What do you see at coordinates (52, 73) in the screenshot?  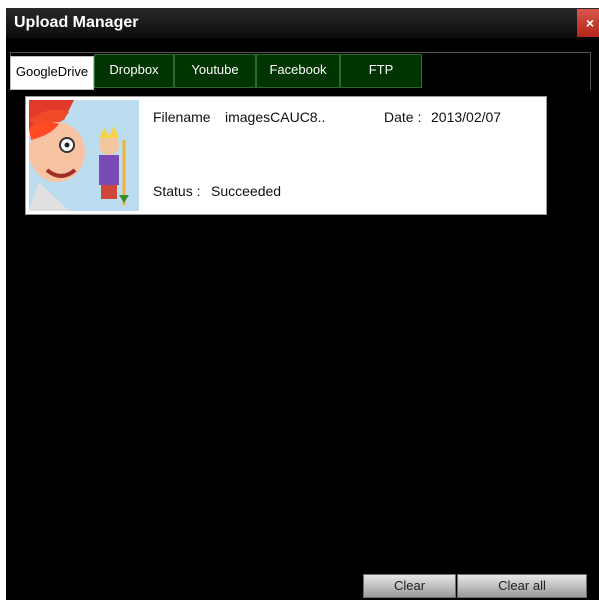 I see `tab-googledrive: GoogleDrive` at bounding box center [52, 73].